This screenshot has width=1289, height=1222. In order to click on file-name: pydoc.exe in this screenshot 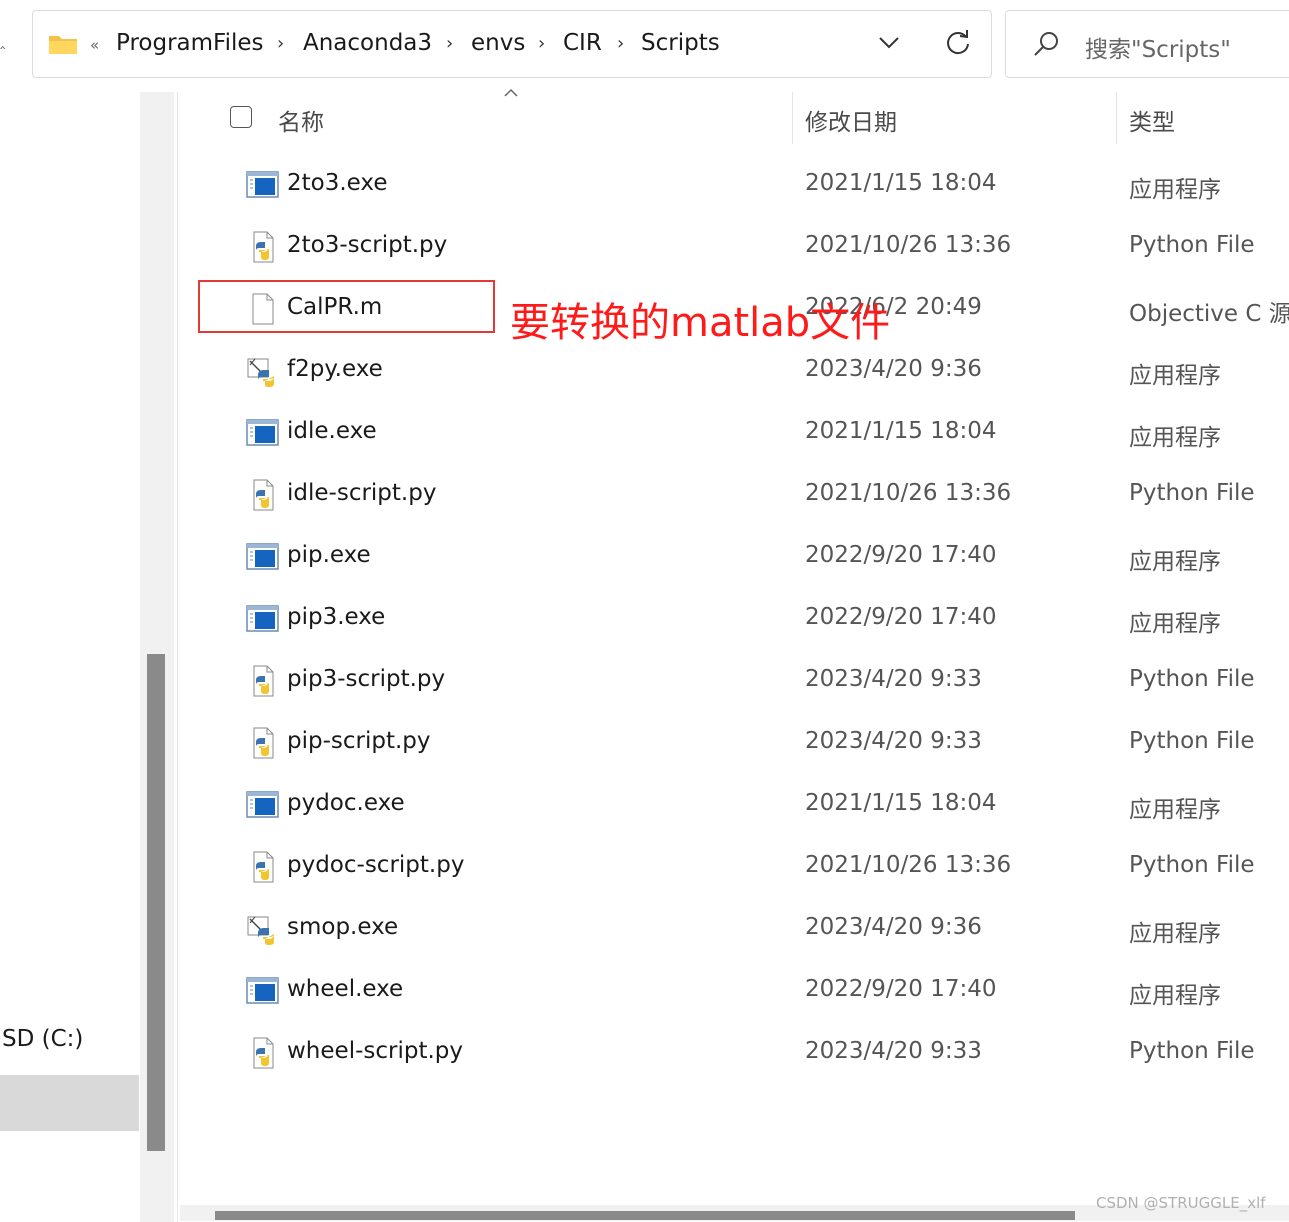, I will do `click(346, 803)`.